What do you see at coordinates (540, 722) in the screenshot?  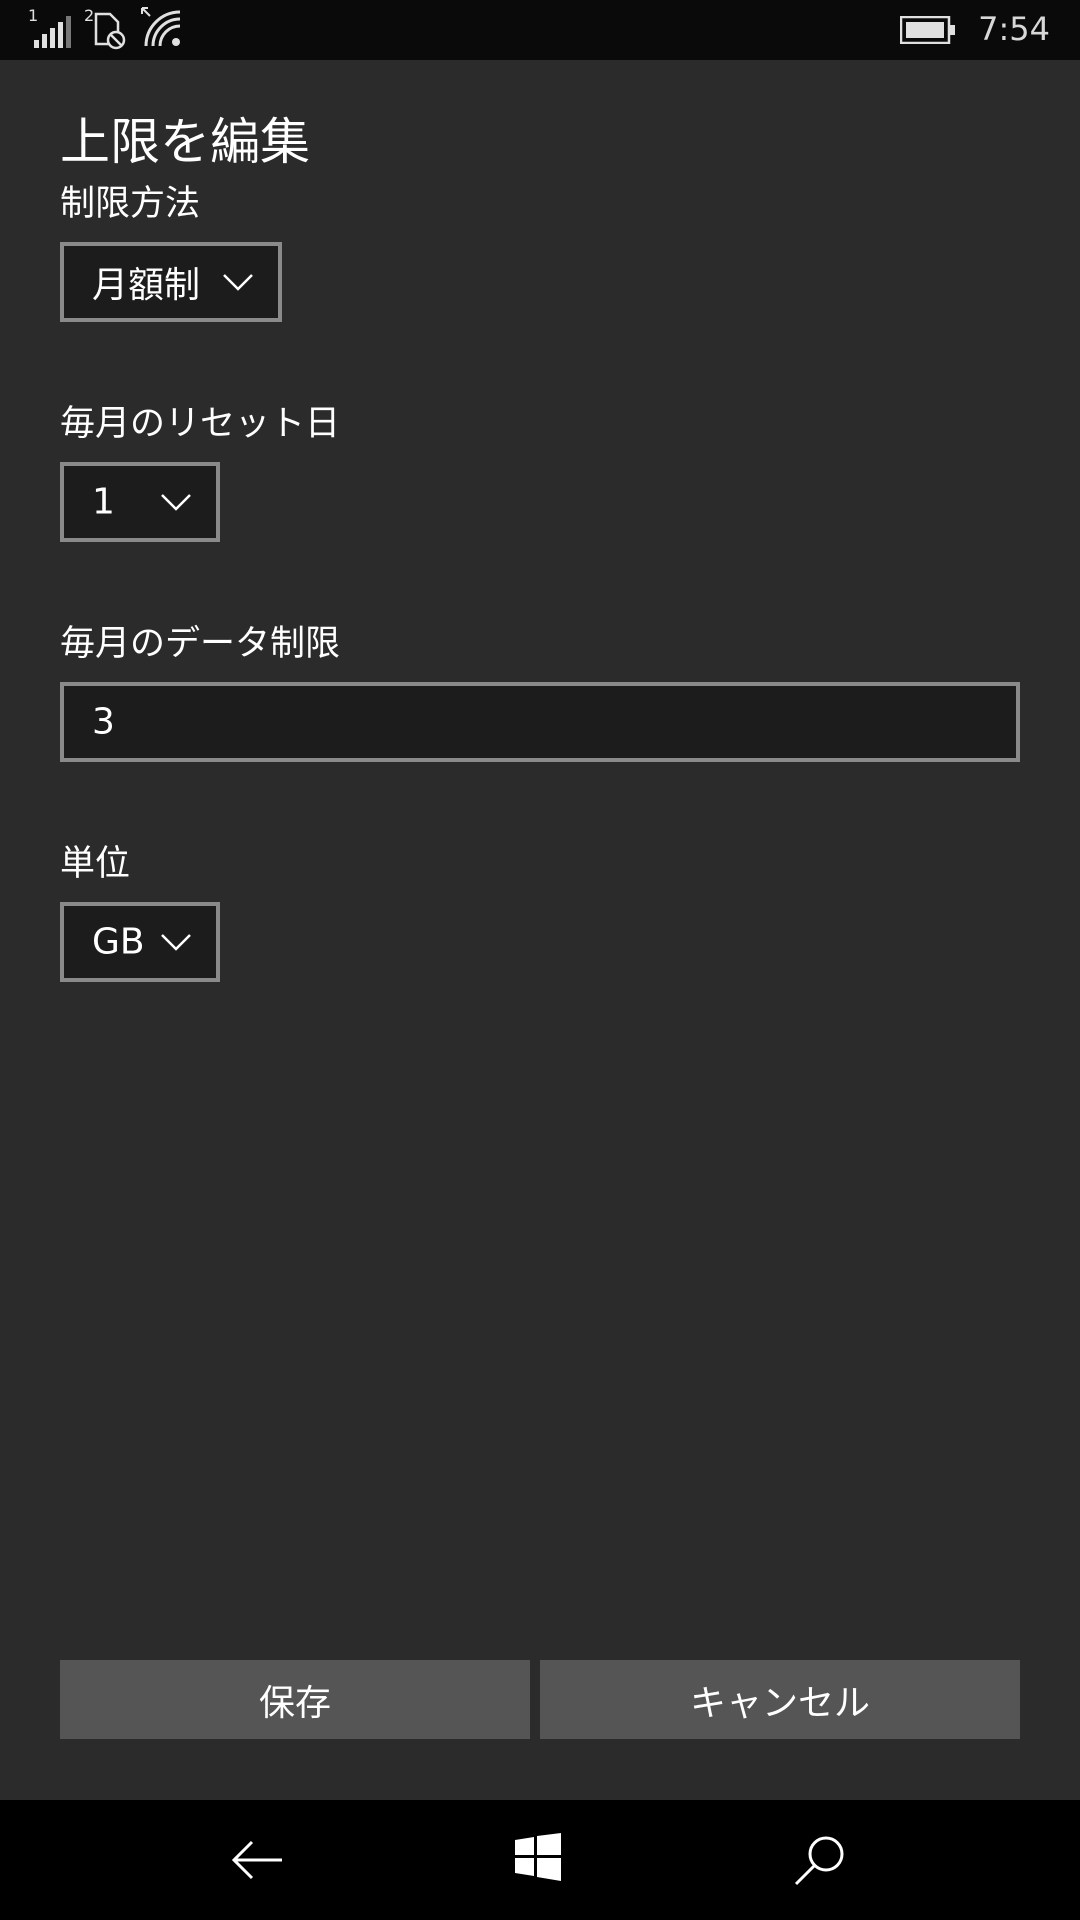 I see `data-limit-input: 3` at bounding box center [540, 722].